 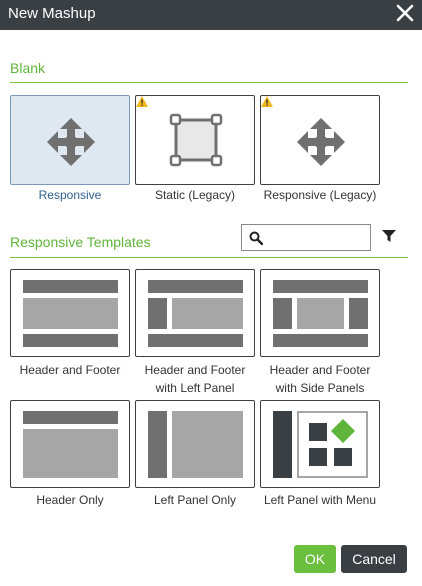 I want to click on blank-tile-label: Static (Legacy), so click(x=195, y=195).